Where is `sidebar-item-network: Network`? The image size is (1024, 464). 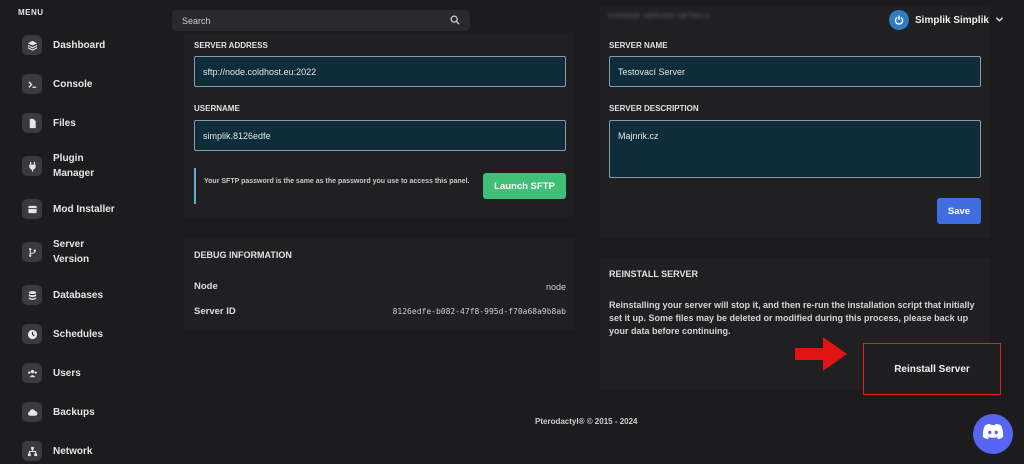 sidebar-item-network: Network is located at coordinates (72, 451).